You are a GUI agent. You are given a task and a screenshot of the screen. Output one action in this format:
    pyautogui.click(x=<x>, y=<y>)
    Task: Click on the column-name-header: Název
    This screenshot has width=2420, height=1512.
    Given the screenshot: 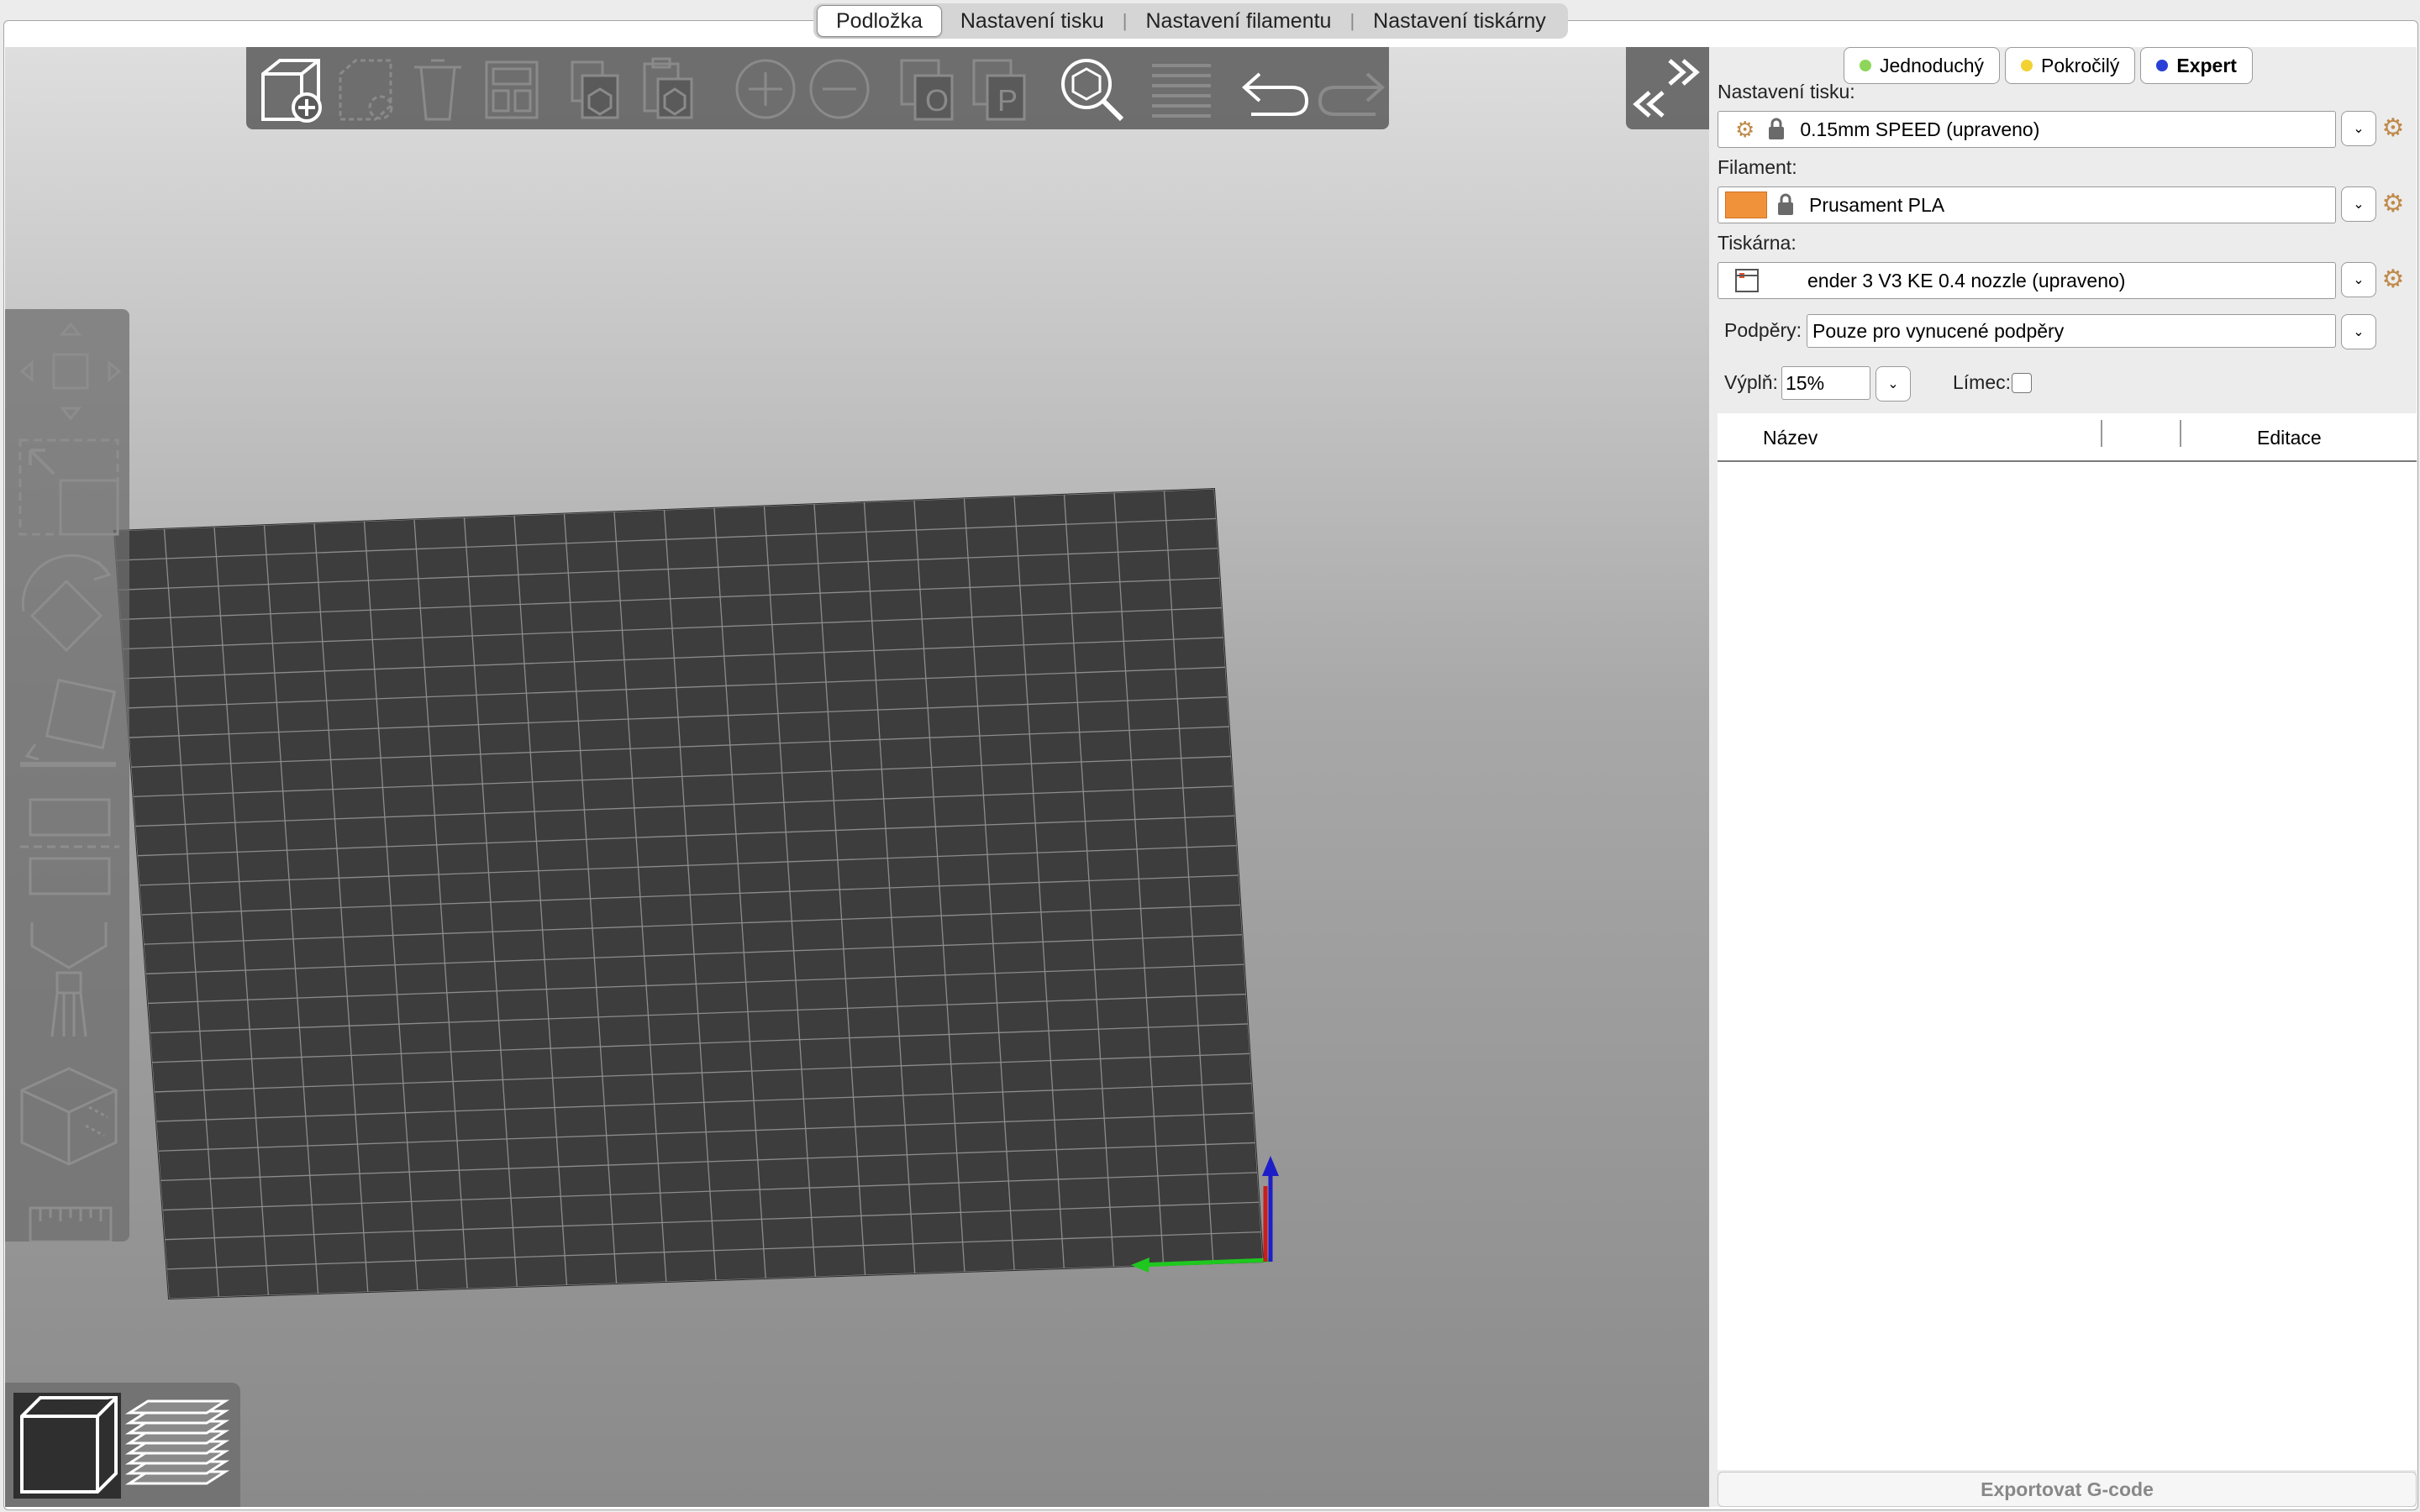 What is the action you would take?
    pyautogui.click(x=1791, y=438)
    